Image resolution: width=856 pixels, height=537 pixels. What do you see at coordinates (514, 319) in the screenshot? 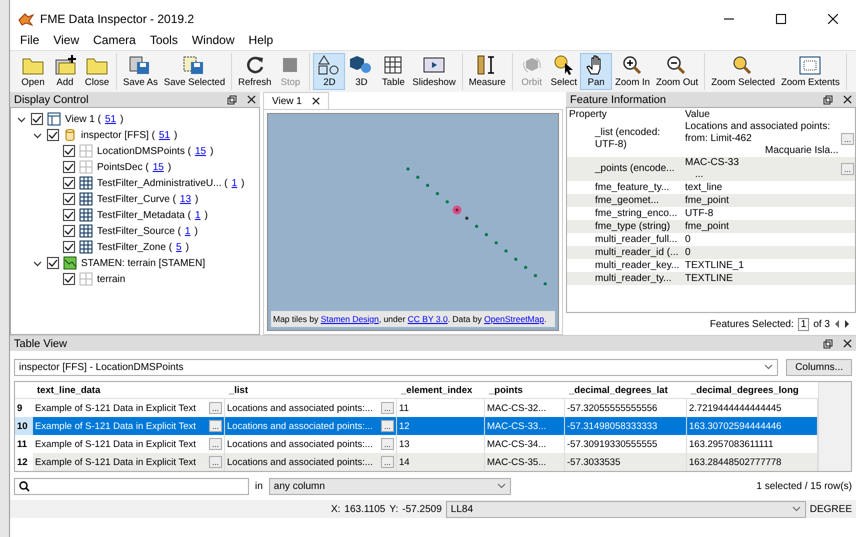
I see `attribution-link: OpenStreetMap` at bounding box center [514, 319].